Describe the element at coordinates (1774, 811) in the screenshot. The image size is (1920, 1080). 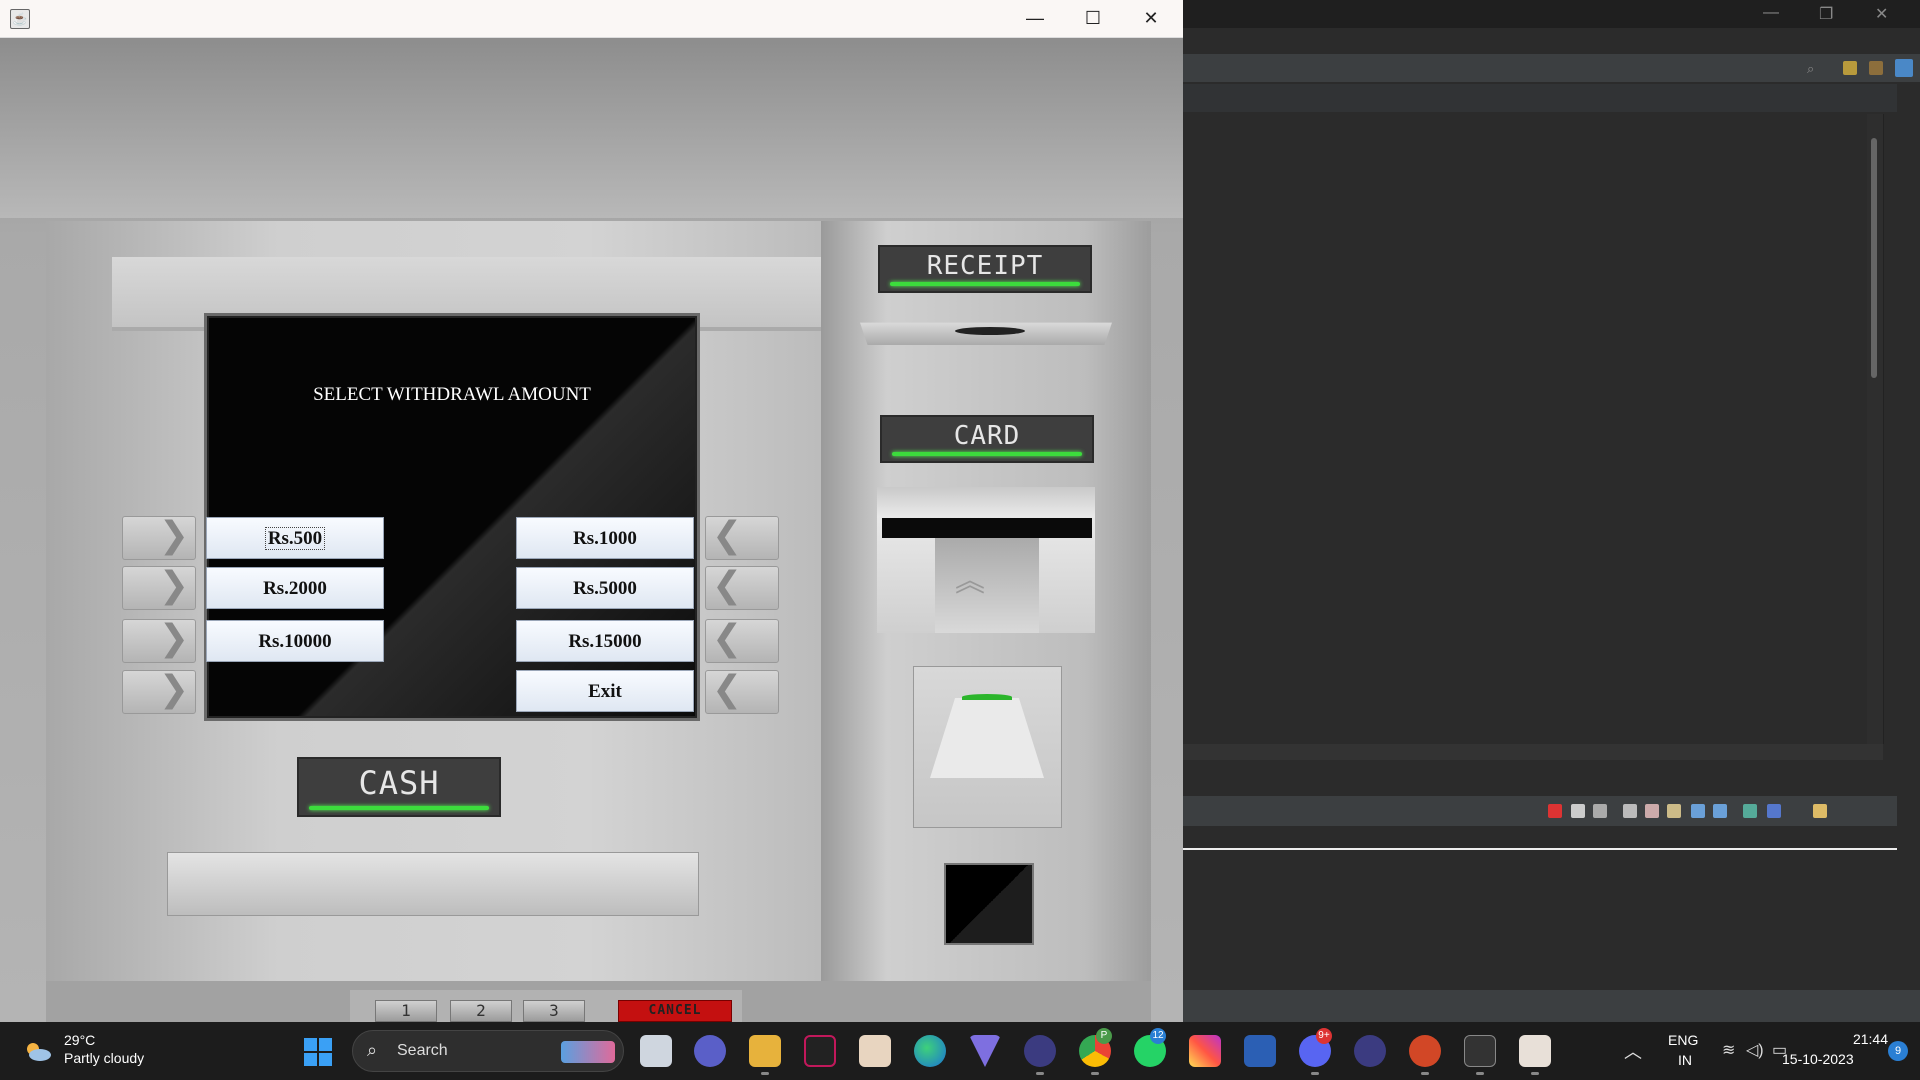
I see `ide-display-console-icon` at that location.